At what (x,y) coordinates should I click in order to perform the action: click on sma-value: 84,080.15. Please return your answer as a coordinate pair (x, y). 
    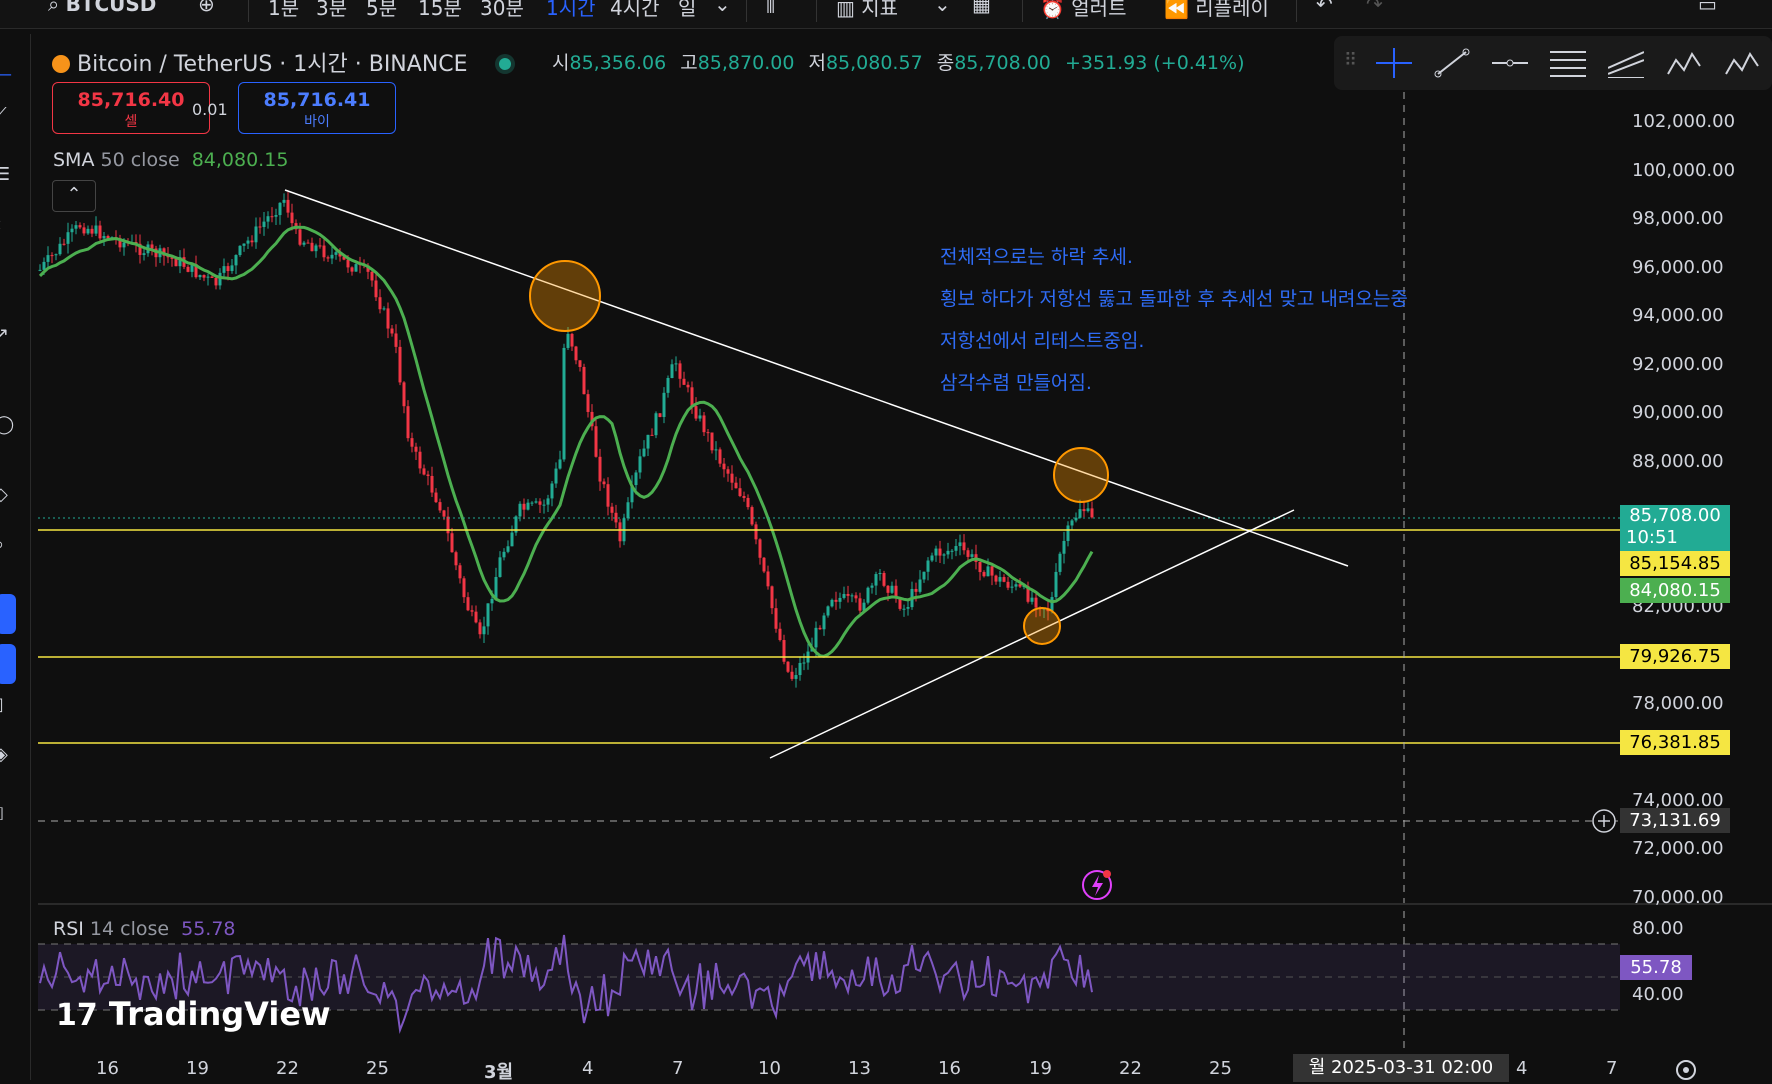
    Looking at the image, I should click on (240, 160).